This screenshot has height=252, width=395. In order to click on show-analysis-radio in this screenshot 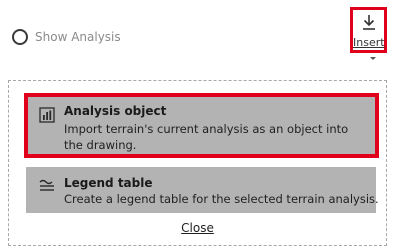, I will do `click(20, 37)`.